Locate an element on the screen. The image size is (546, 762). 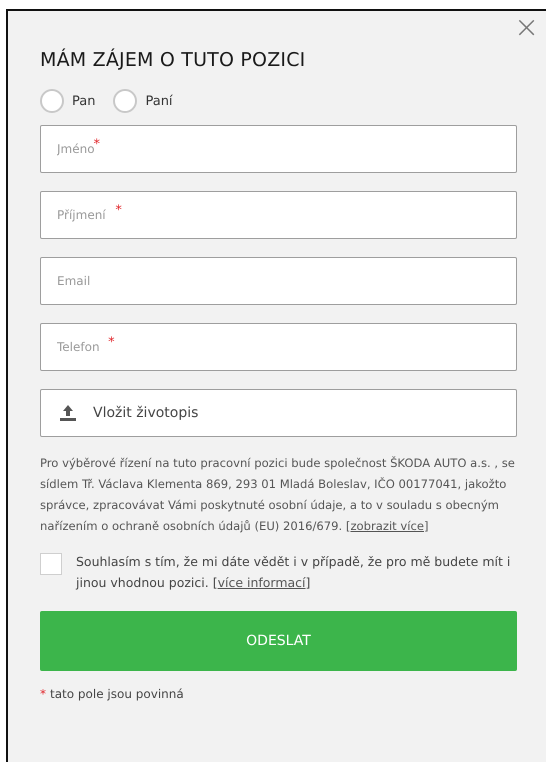
radio-label: Paní is located at coordinates (159, 101).